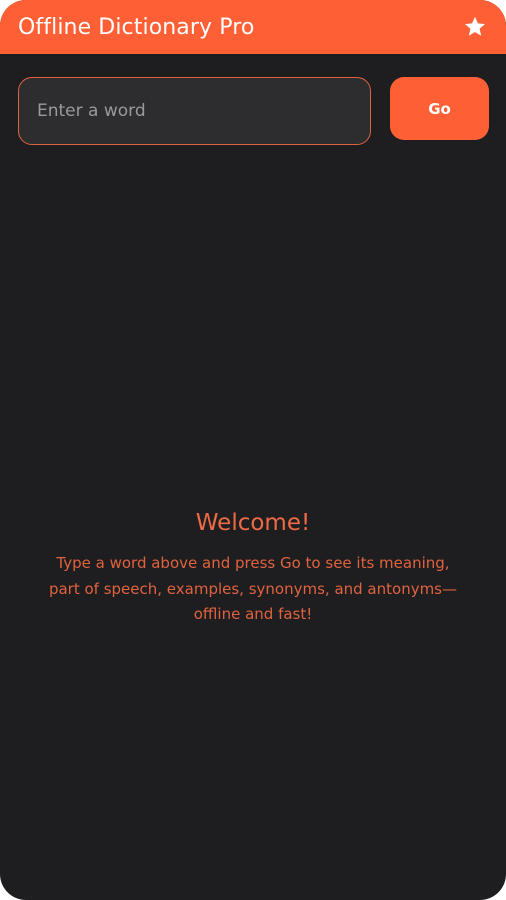 The image size is (506, 900). Describe the element at coordinates (136, 27) in the screenshot. I see `app-title: Offline Dictionary Pro` at that location.